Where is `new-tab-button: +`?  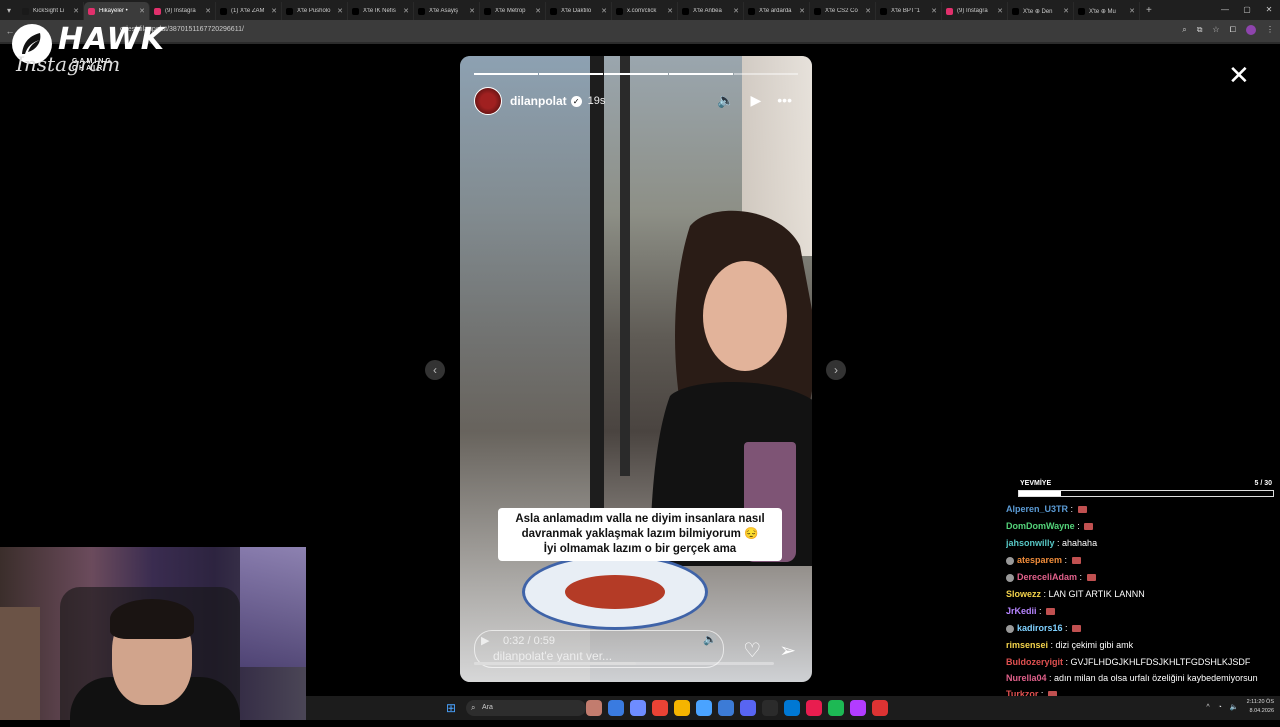 new-tab-button: + is located at coordinates (1149, 10).